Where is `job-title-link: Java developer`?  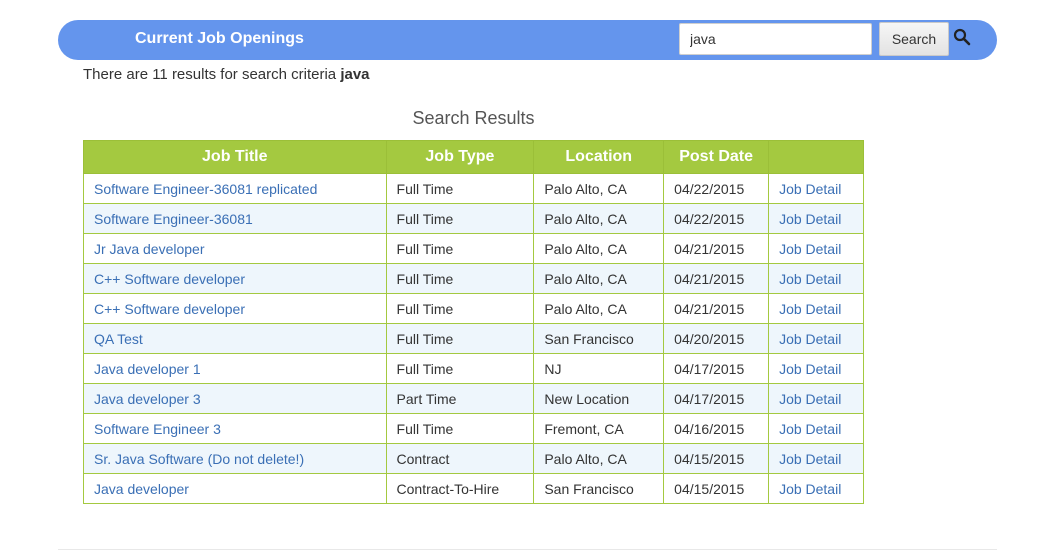
job-title-link: Java developer is located at coordinates (141, 489).